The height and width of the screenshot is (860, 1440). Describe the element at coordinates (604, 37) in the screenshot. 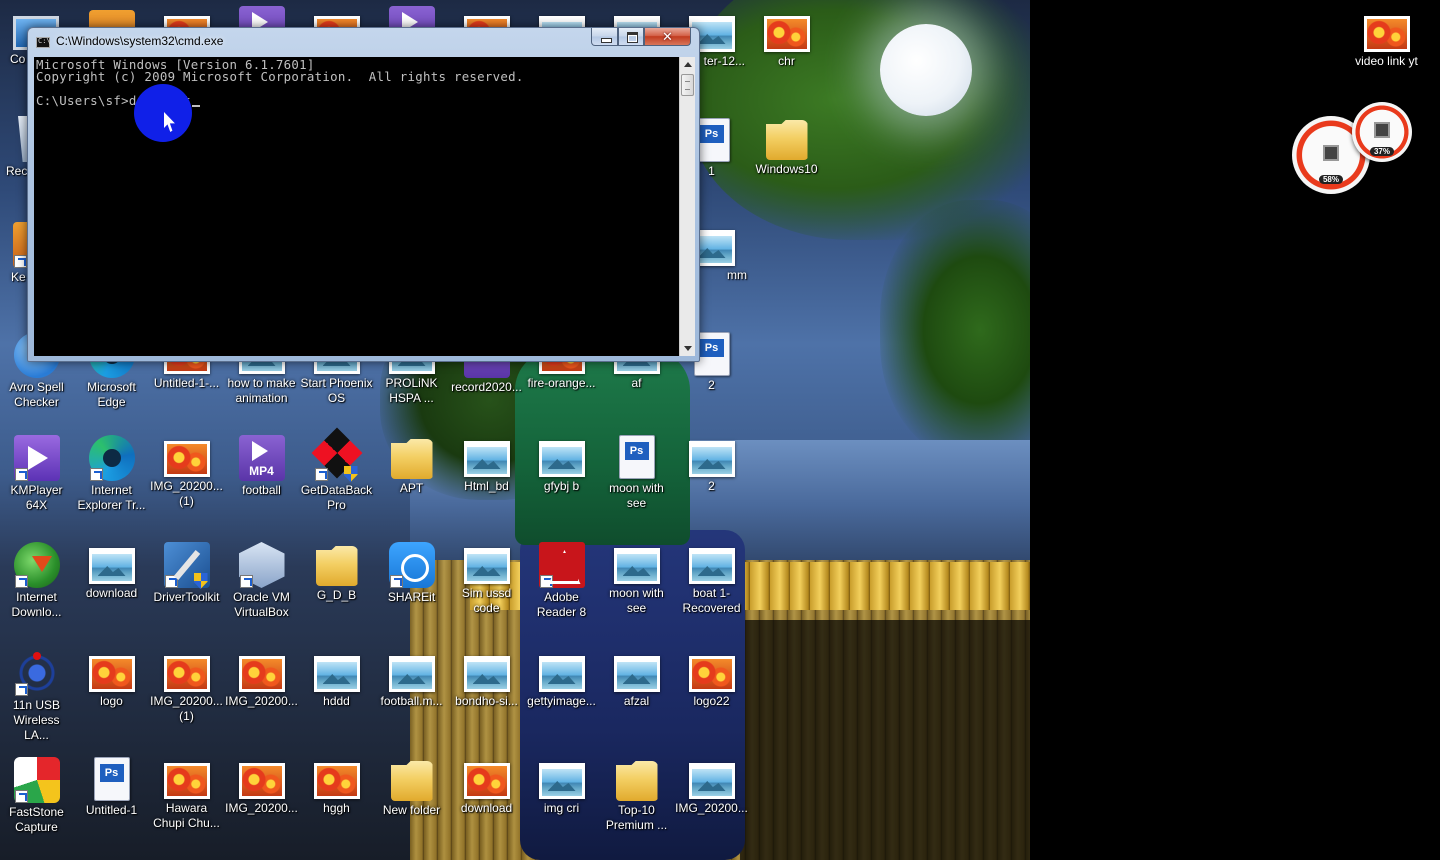

I see `minimize-button` at that location.